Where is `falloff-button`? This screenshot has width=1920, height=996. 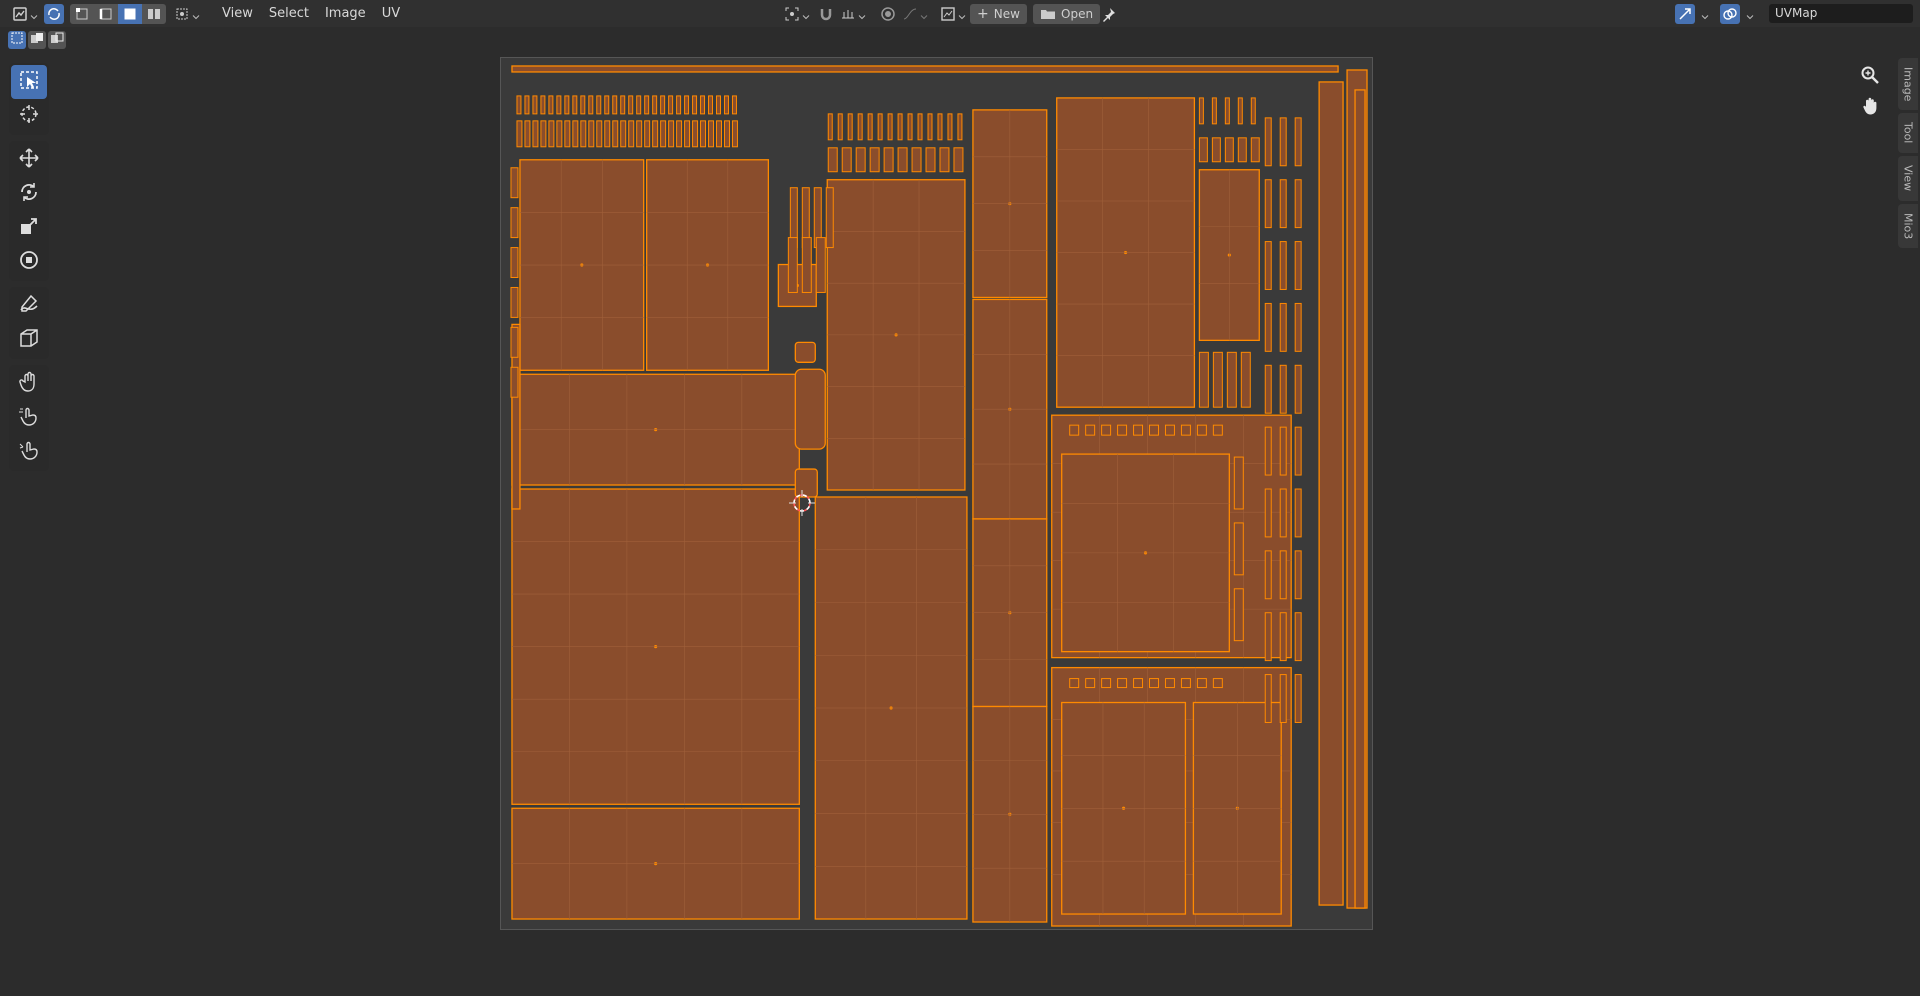
falloff-button is located at coordinates (915, 14).